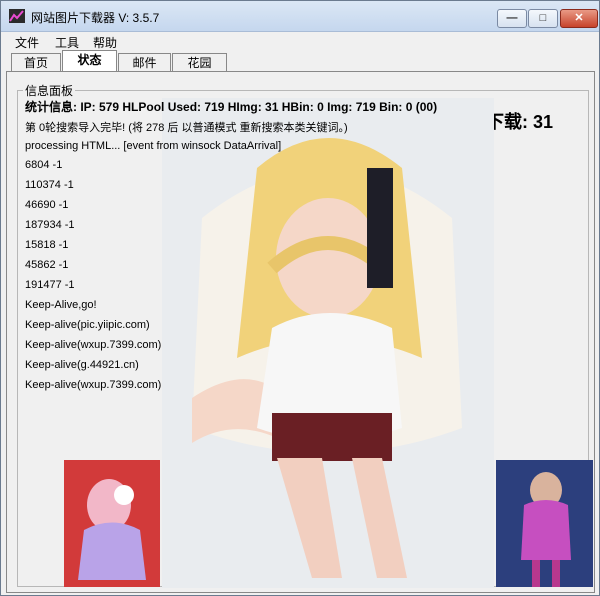 This screenshot has width=600, height=596. Describe the element at coordinates (47, 245) in the screenshot. I see `log-line-6: 15818 -1` at that location.